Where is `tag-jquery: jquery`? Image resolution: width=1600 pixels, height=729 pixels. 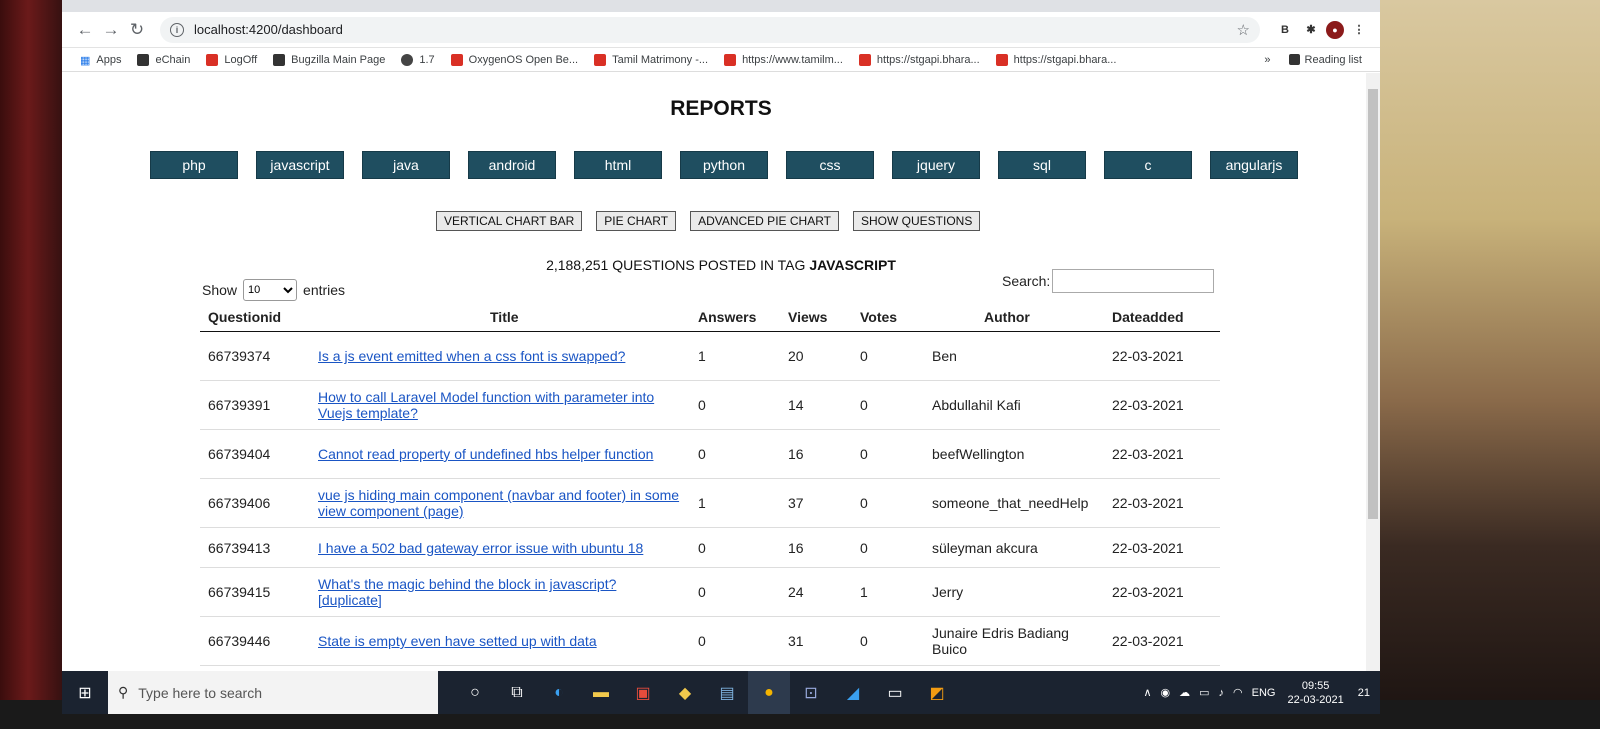 tag-jquery: jquery is located at coordinates (936, 165).